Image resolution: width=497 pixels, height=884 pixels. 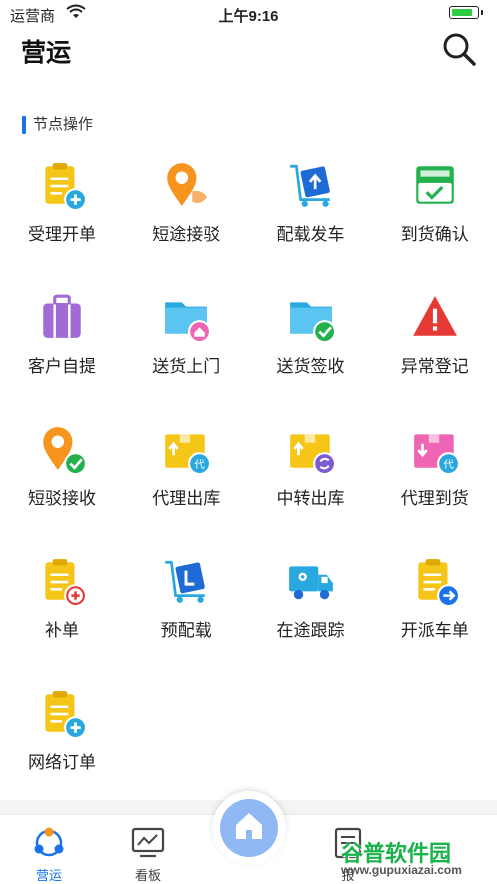 I want to click on tile-label: 送货上门, so click(x=186, y=366).